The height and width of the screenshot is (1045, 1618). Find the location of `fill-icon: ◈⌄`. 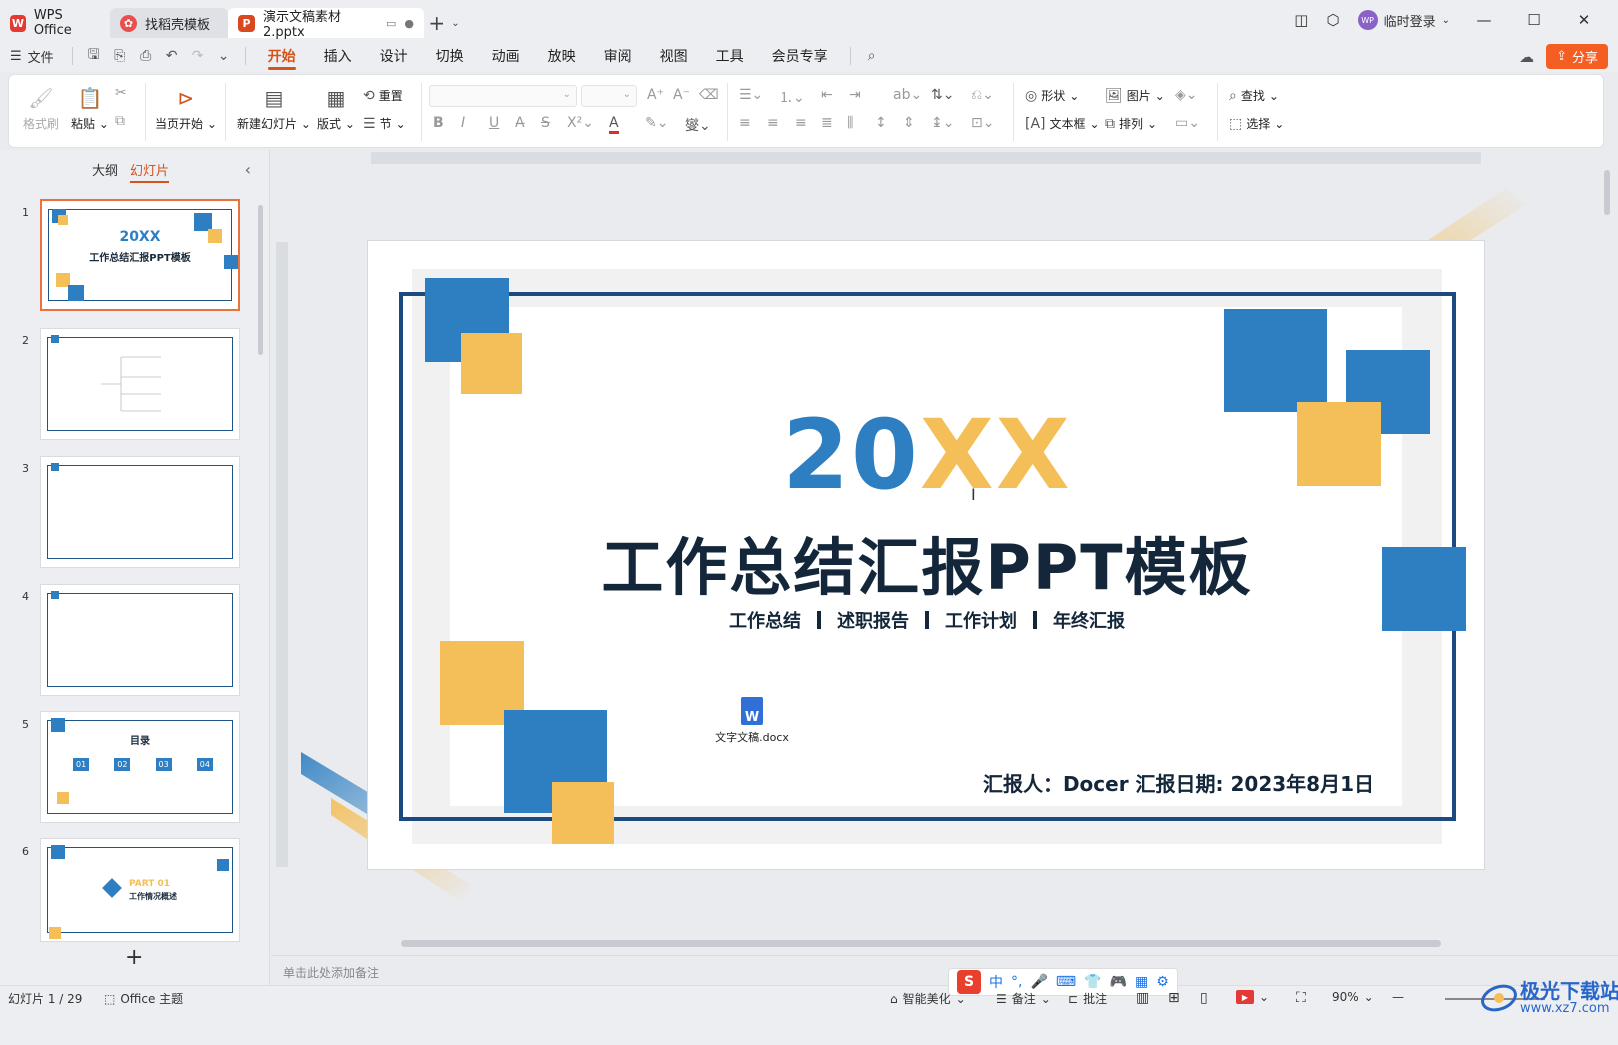

fill-icon: ◈⌄ is located at coordinates (1186, 95).